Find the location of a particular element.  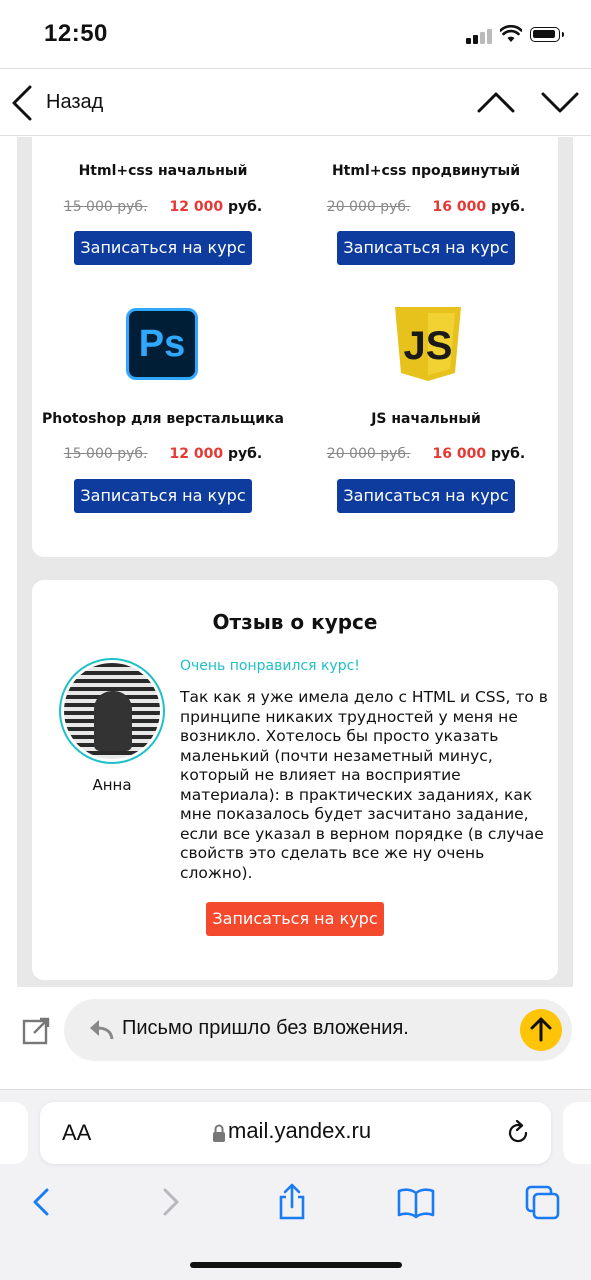

avatar-photo is located at coordinates (112, 711).